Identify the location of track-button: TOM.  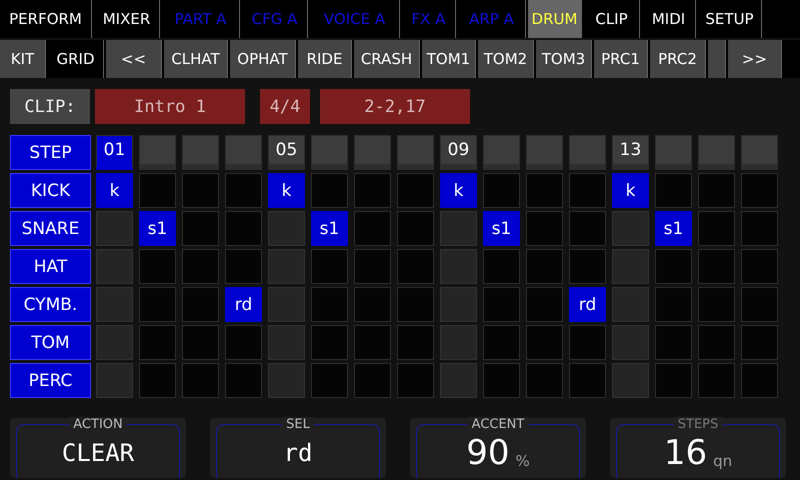
(50, 342).